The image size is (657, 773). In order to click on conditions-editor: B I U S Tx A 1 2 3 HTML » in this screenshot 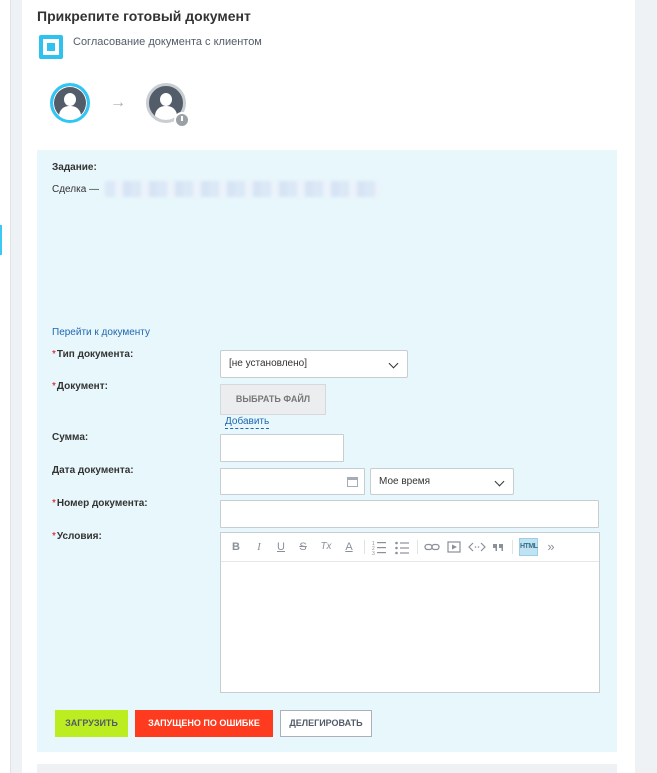, I will do `click(410, 612)`.